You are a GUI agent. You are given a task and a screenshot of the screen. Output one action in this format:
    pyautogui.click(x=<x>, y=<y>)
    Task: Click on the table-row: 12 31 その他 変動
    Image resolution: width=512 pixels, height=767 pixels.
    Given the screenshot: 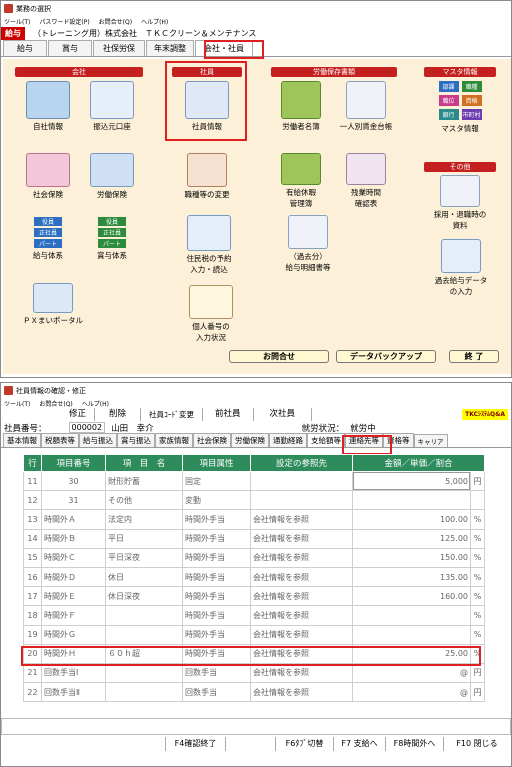 What is the action you would take?
    pyautogui.click(x=254, y=500)
    